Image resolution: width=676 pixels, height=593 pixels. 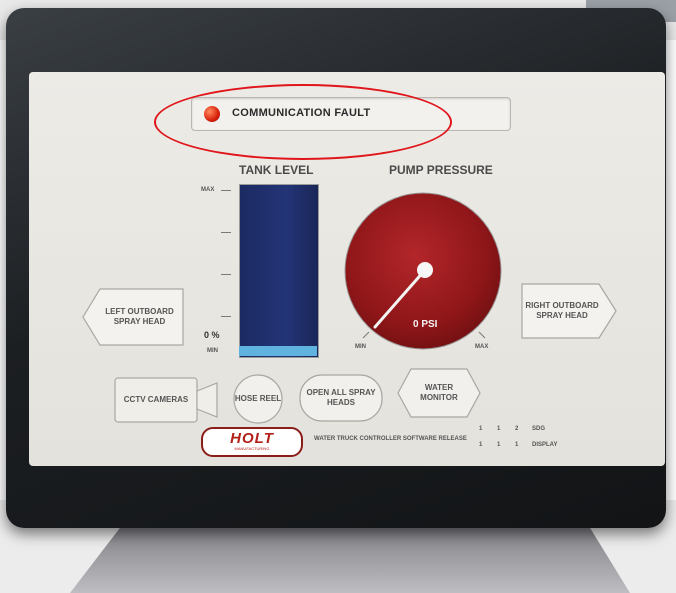 What do you see at coordinates (390, 439) in the screenshot?
I see `software-release-label: WATER TRUCK CONTROLLER SOFTWARE RELEASE` at bounding box center [390, 439].